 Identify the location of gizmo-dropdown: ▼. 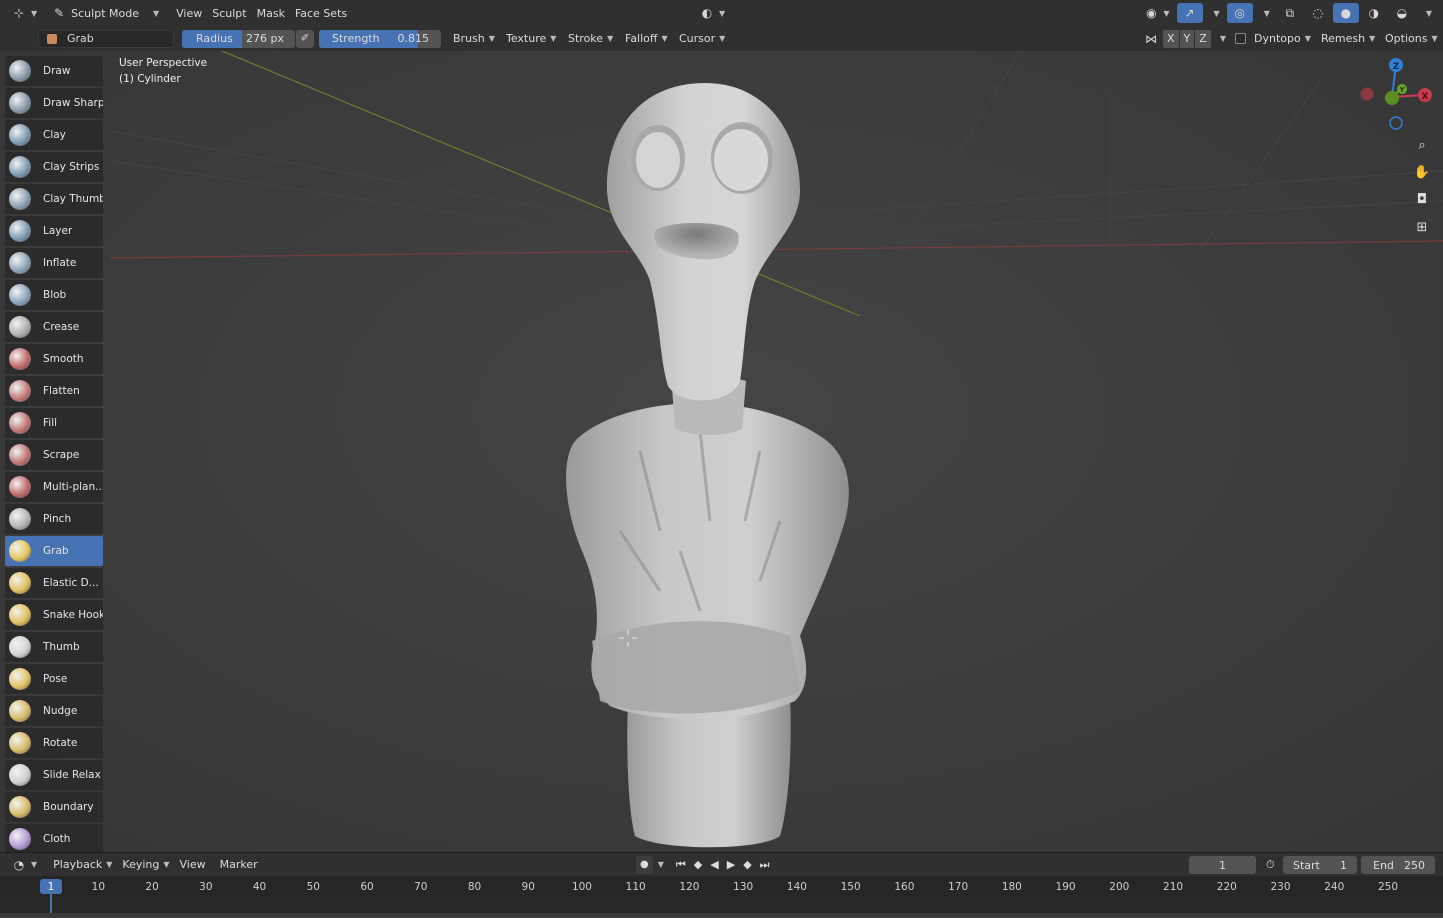
(1215, 13).